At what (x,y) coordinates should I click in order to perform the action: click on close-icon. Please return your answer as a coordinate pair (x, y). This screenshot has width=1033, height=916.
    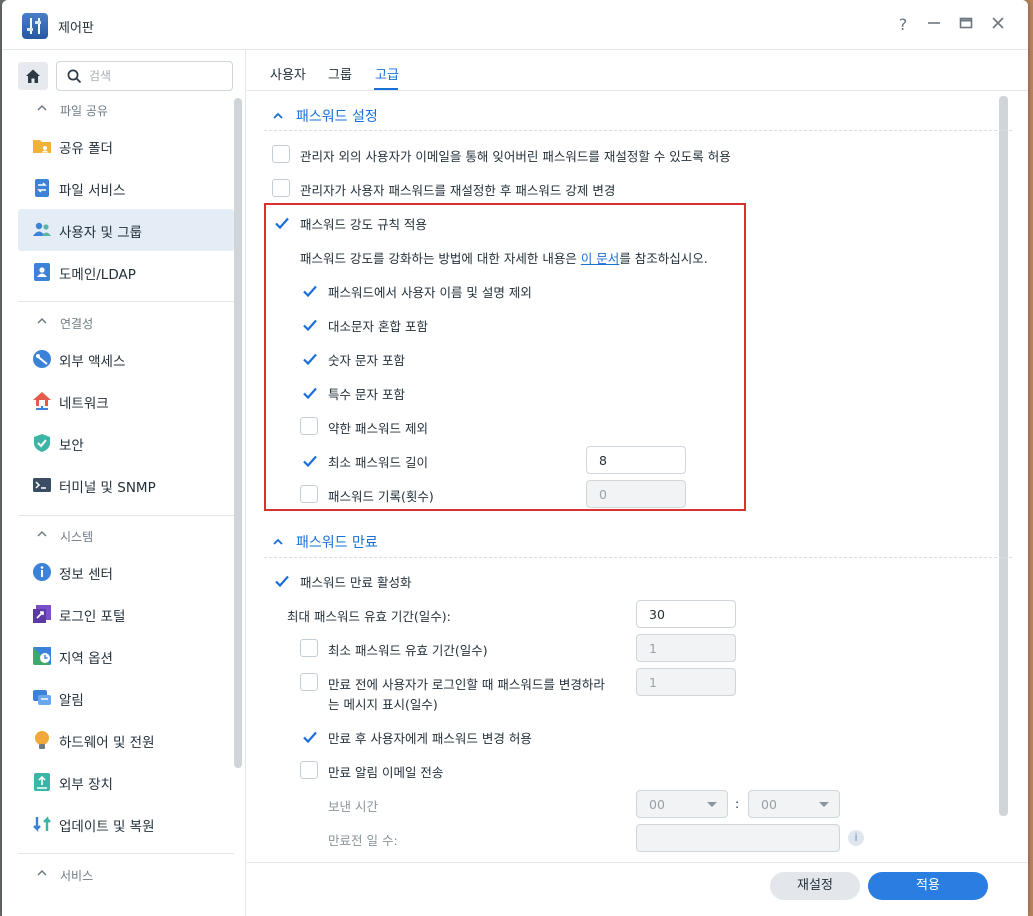
    Looking at the image, I should click on (998, 25).